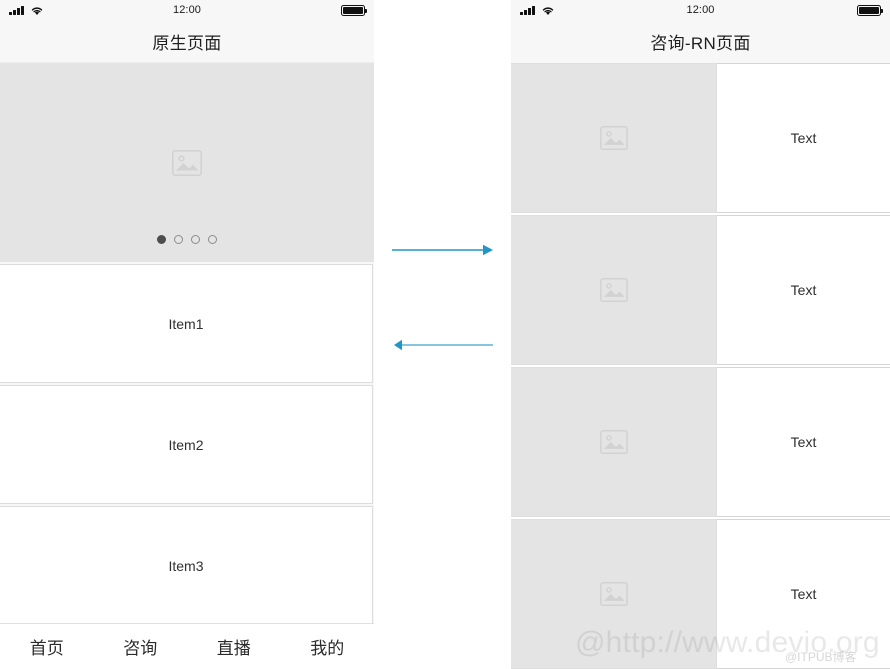  Describe the element at coordinates (442, 250) in the screenshot. I see `arrow-right-icon` at that location.